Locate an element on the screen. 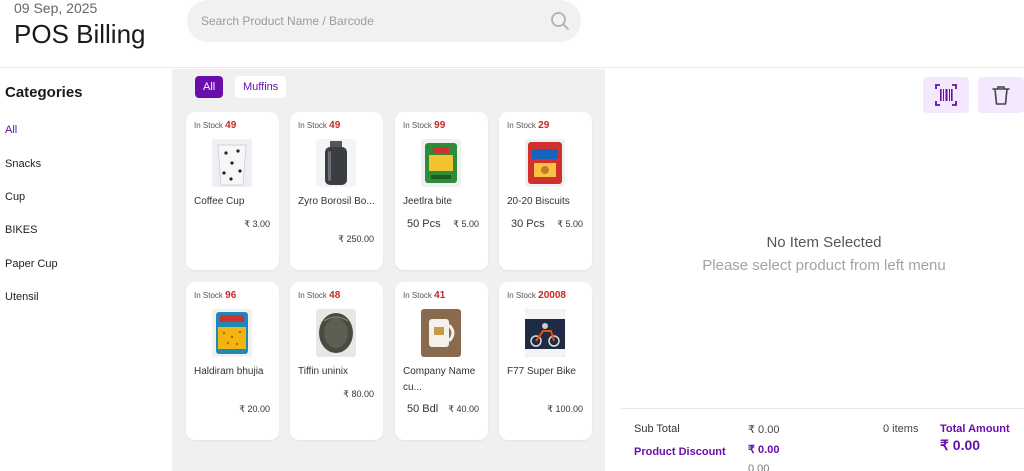  product-price: ₹ 100.00 is located at coordinates (565, 409).